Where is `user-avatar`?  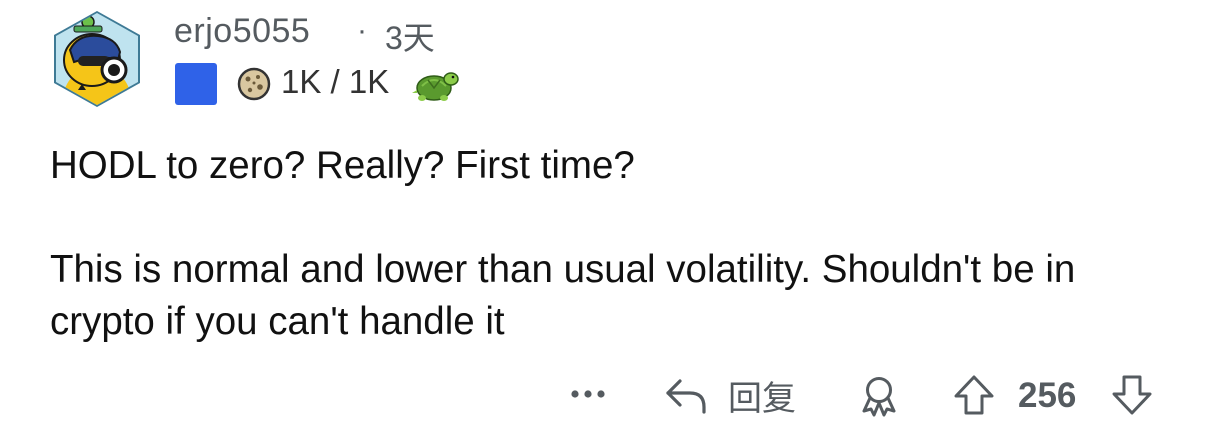 user-avatar is located at coordinates (97, 59).